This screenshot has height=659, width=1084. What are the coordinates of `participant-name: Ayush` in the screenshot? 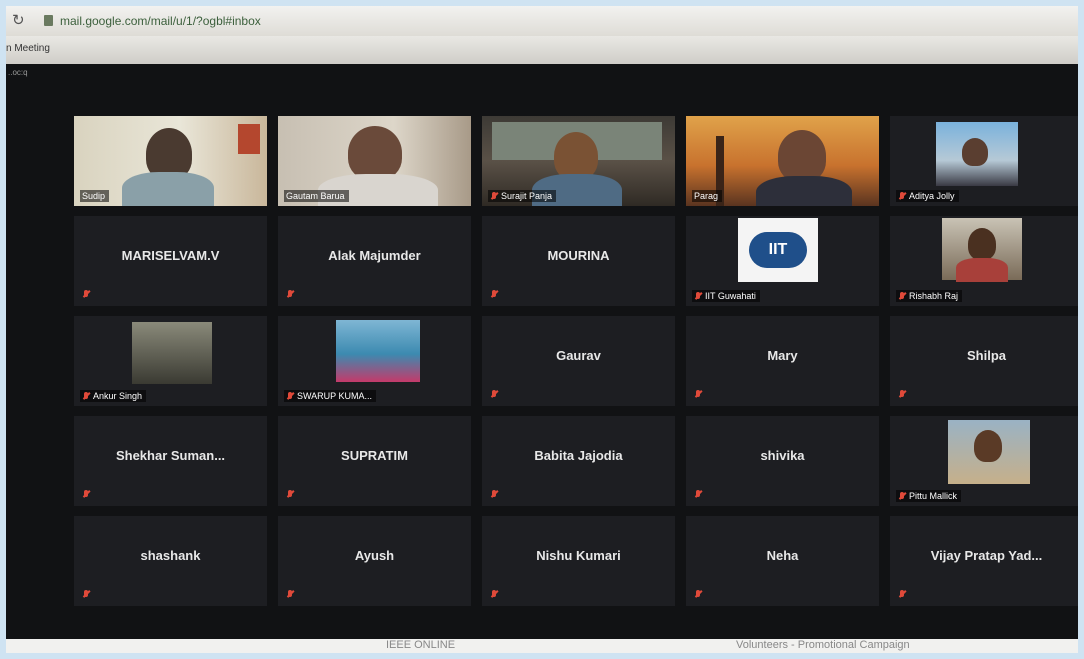 It's located at (374, 555).